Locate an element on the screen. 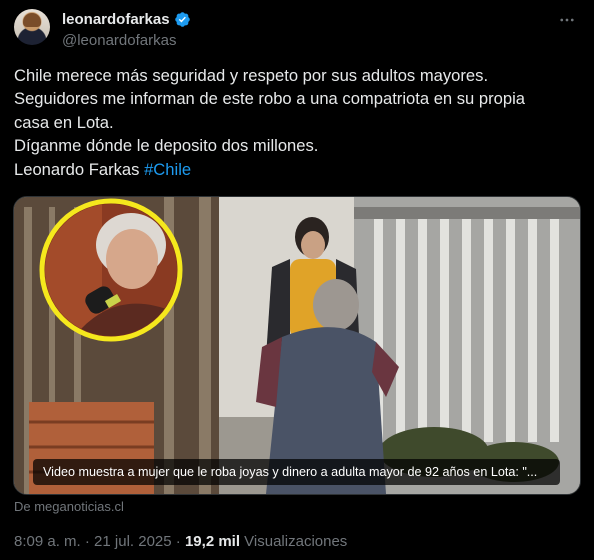  media-source: De meganoticias.cl is located at coordinates (69, 506).